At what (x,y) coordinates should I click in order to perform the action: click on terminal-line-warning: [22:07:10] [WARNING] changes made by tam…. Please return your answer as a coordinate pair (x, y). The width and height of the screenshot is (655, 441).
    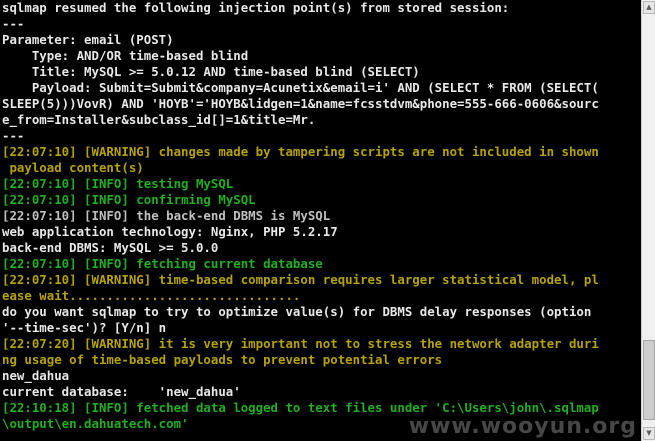
    Looking at the image, I should click on (300, 151).